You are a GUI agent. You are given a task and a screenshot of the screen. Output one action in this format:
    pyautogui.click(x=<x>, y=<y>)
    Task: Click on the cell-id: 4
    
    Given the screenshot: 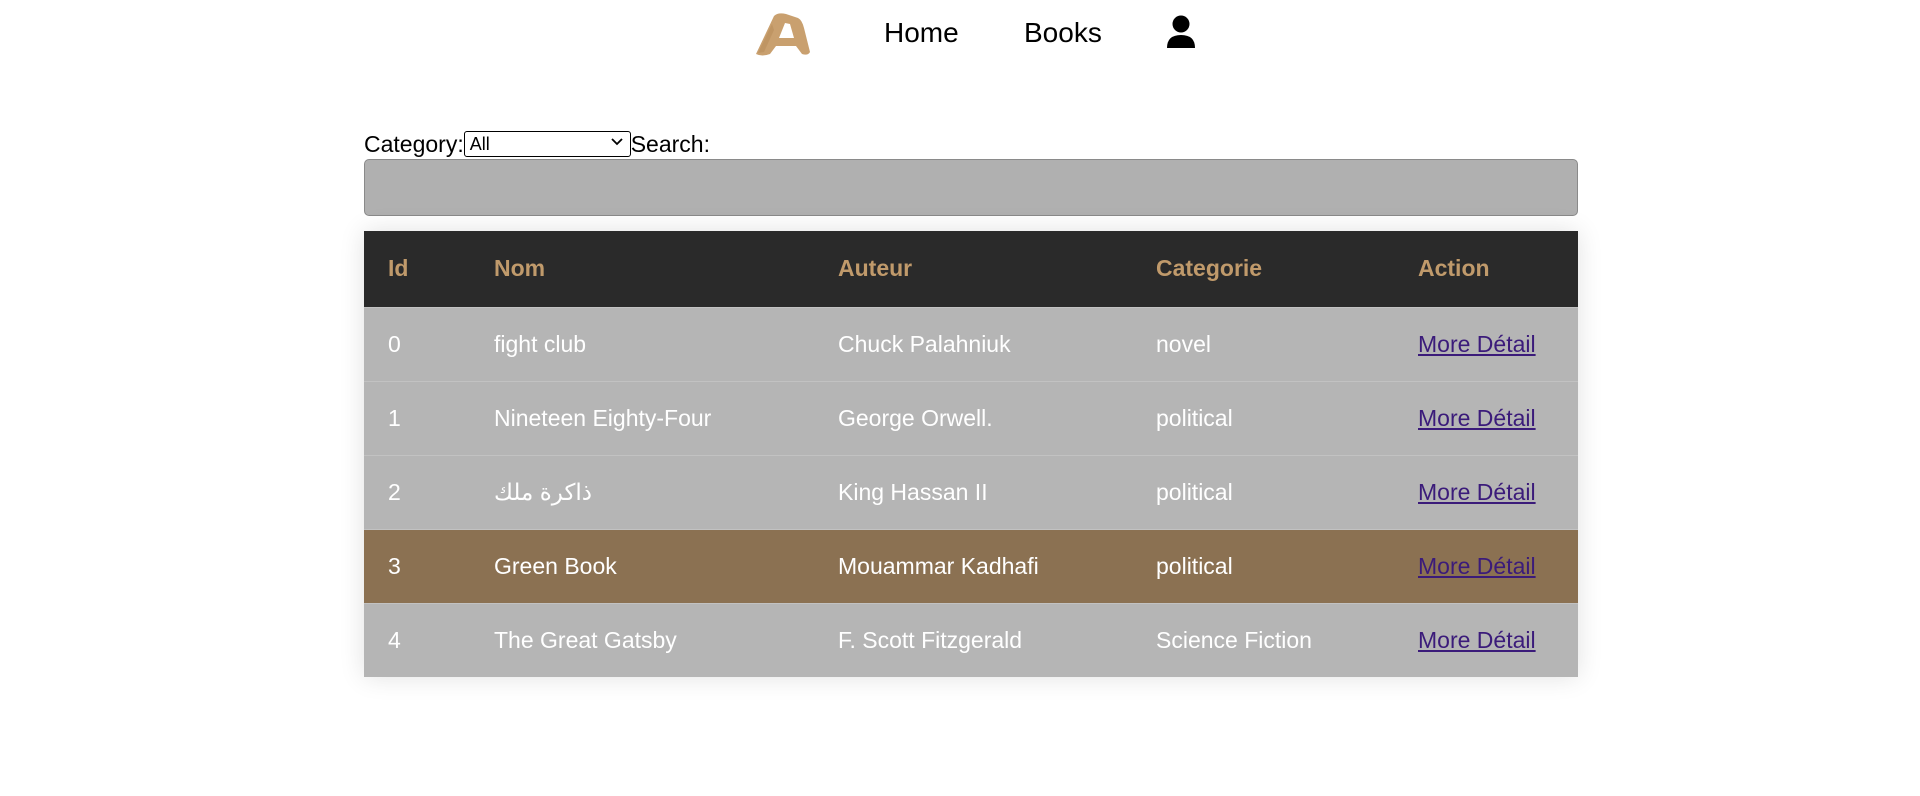 What is the action you would take?
    pyautogui.click(x=394, y=639)
    